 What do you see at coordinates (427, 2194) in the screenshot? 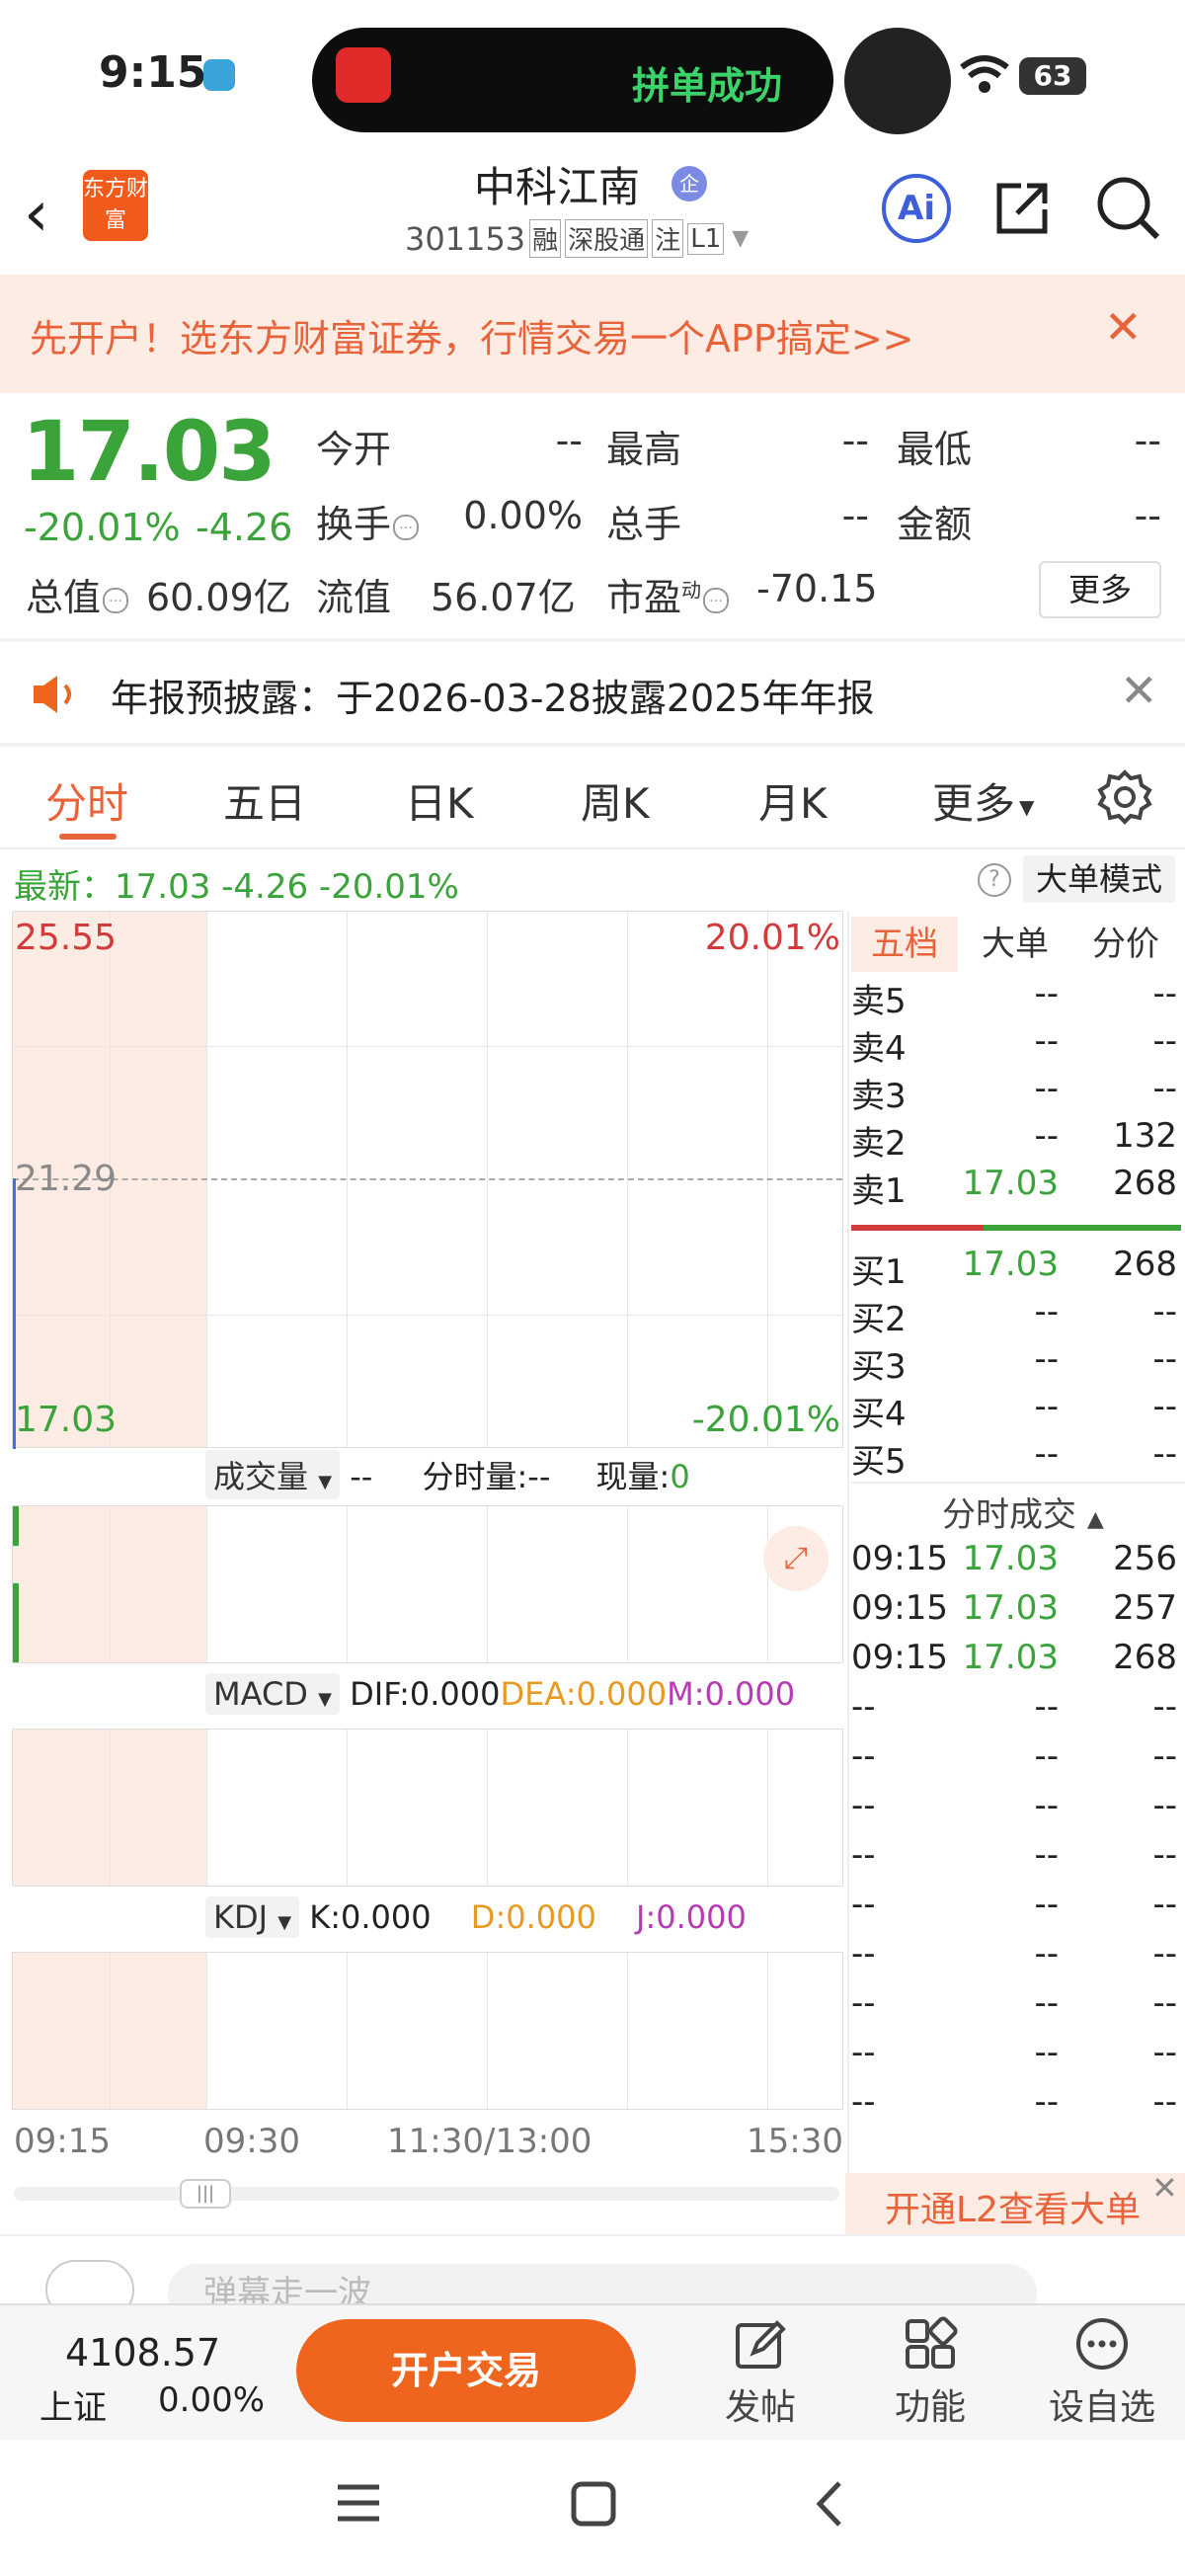
I see `chart-scroll-track` at bounding box center [427, 2194].